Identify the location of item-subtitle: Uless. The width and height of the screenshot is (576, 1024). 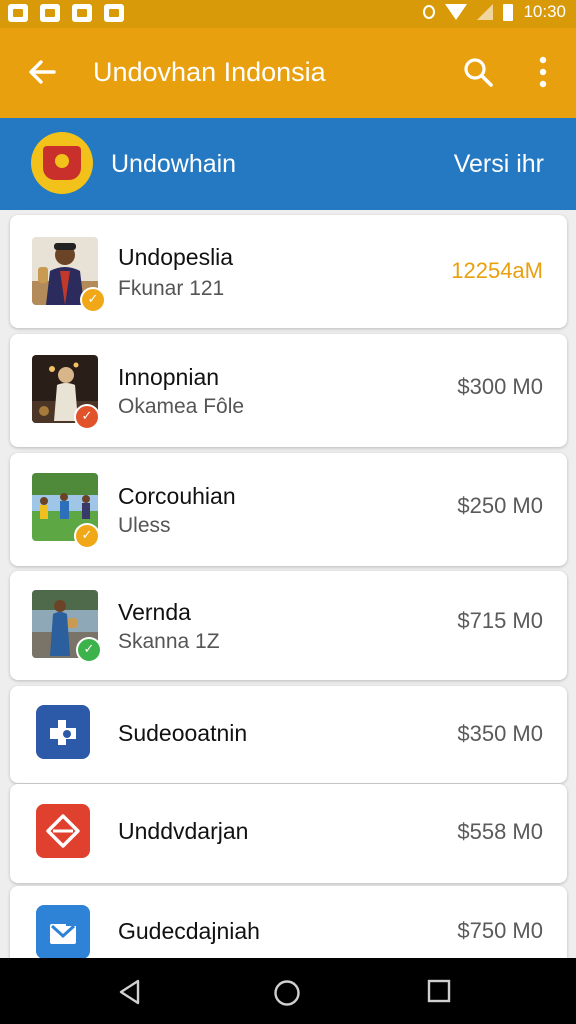
(144, 525).